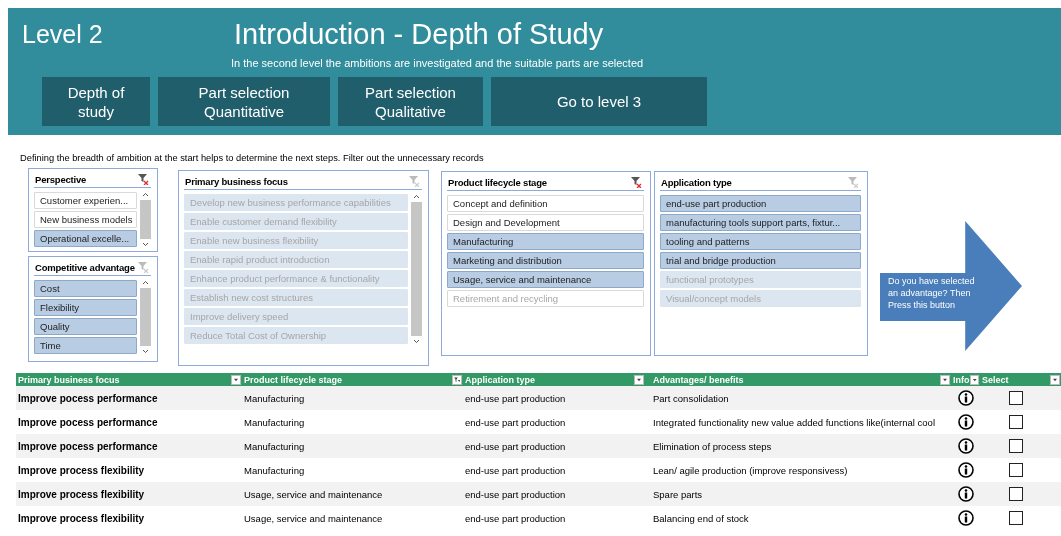 The height and width of the screenshot is (536, 1061). I want to click on slicer-title: Application type, so click(696, 182).